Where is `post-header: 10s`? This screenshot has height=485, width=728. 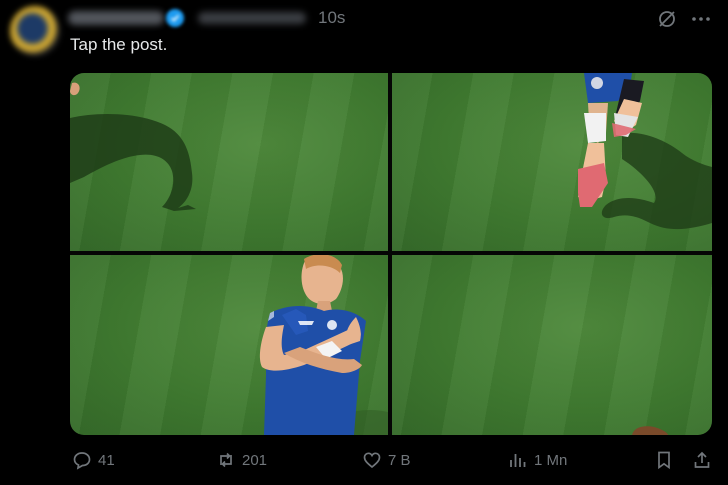 post-header: 10s is located at coordinates (206, 18).